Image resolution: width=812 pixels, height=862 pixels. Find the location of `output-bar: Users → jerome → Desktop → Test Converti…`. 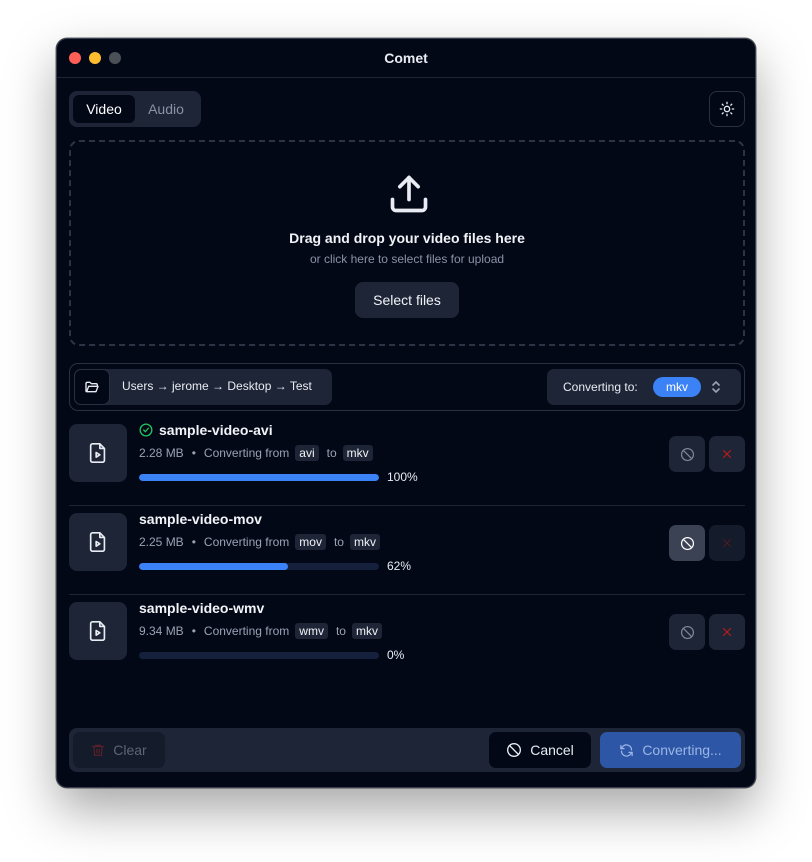

output-bar: Users → jerome → Desktop → Test Converti… is located at coordinates (407, 387).